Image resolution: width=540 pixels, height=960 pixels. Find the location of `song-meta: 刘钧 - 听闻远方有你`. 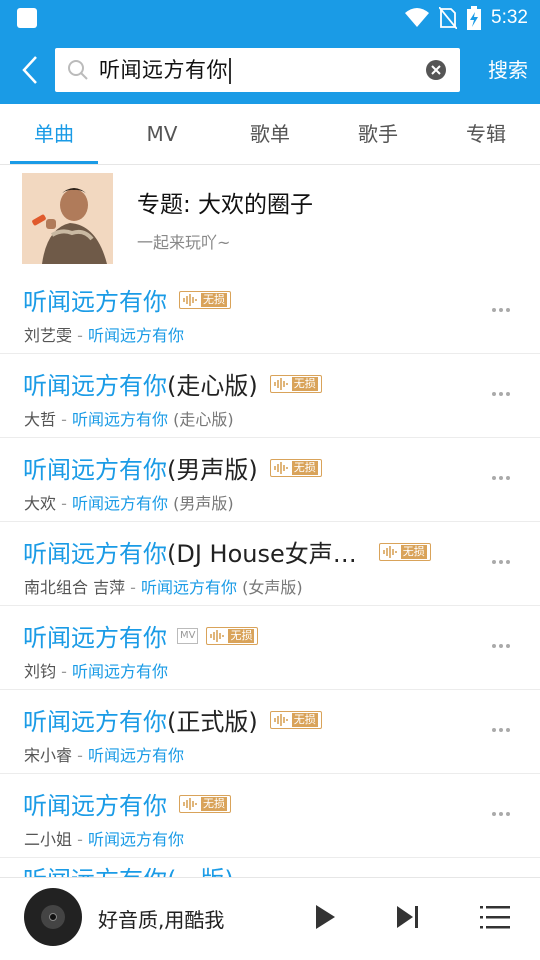

song-meta: 刘钧 - 听闻远方有你 is located at coordinates (96, 671).